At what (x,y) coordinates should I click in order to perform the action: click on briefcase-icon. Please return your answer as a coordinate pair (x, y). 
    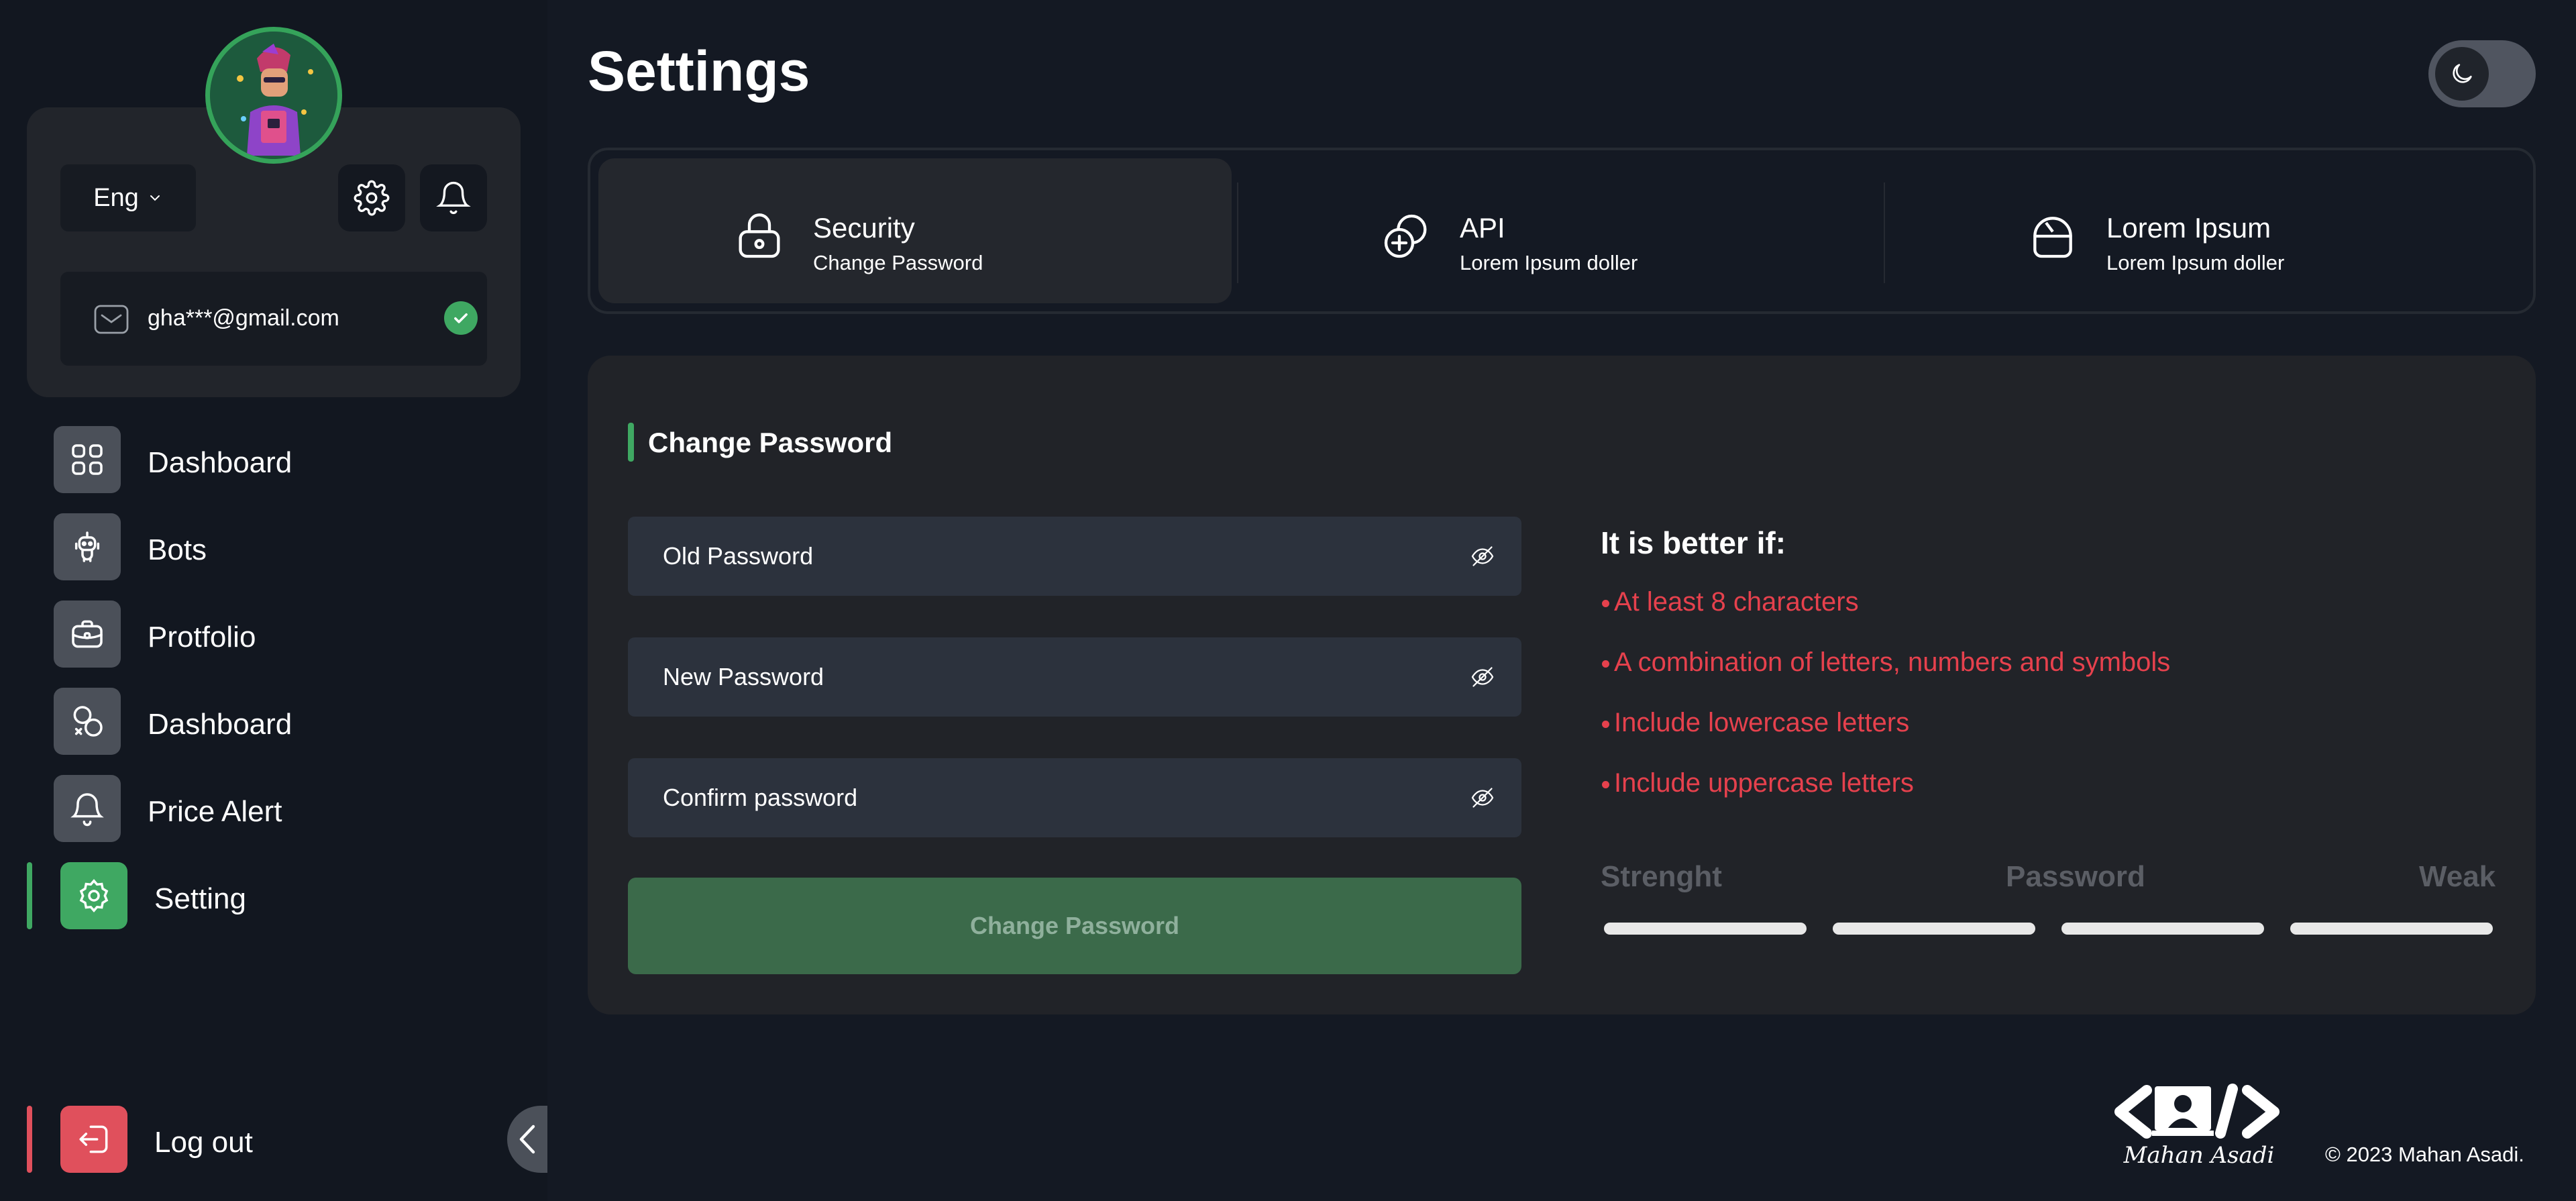
    Looking at the image, I should click on (87, 634).